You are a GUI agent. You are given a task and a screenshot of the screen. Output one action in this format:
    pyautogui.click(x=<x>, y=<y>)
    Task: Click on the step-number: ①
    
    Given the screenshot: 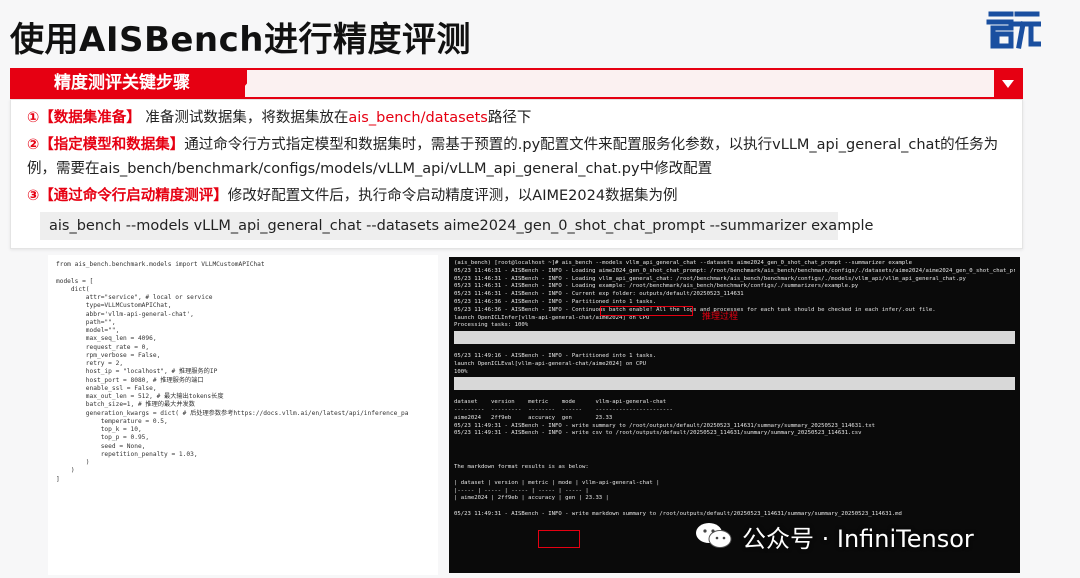 What is the action you would take?
    pyautogui.click(x=33, y=118)
    